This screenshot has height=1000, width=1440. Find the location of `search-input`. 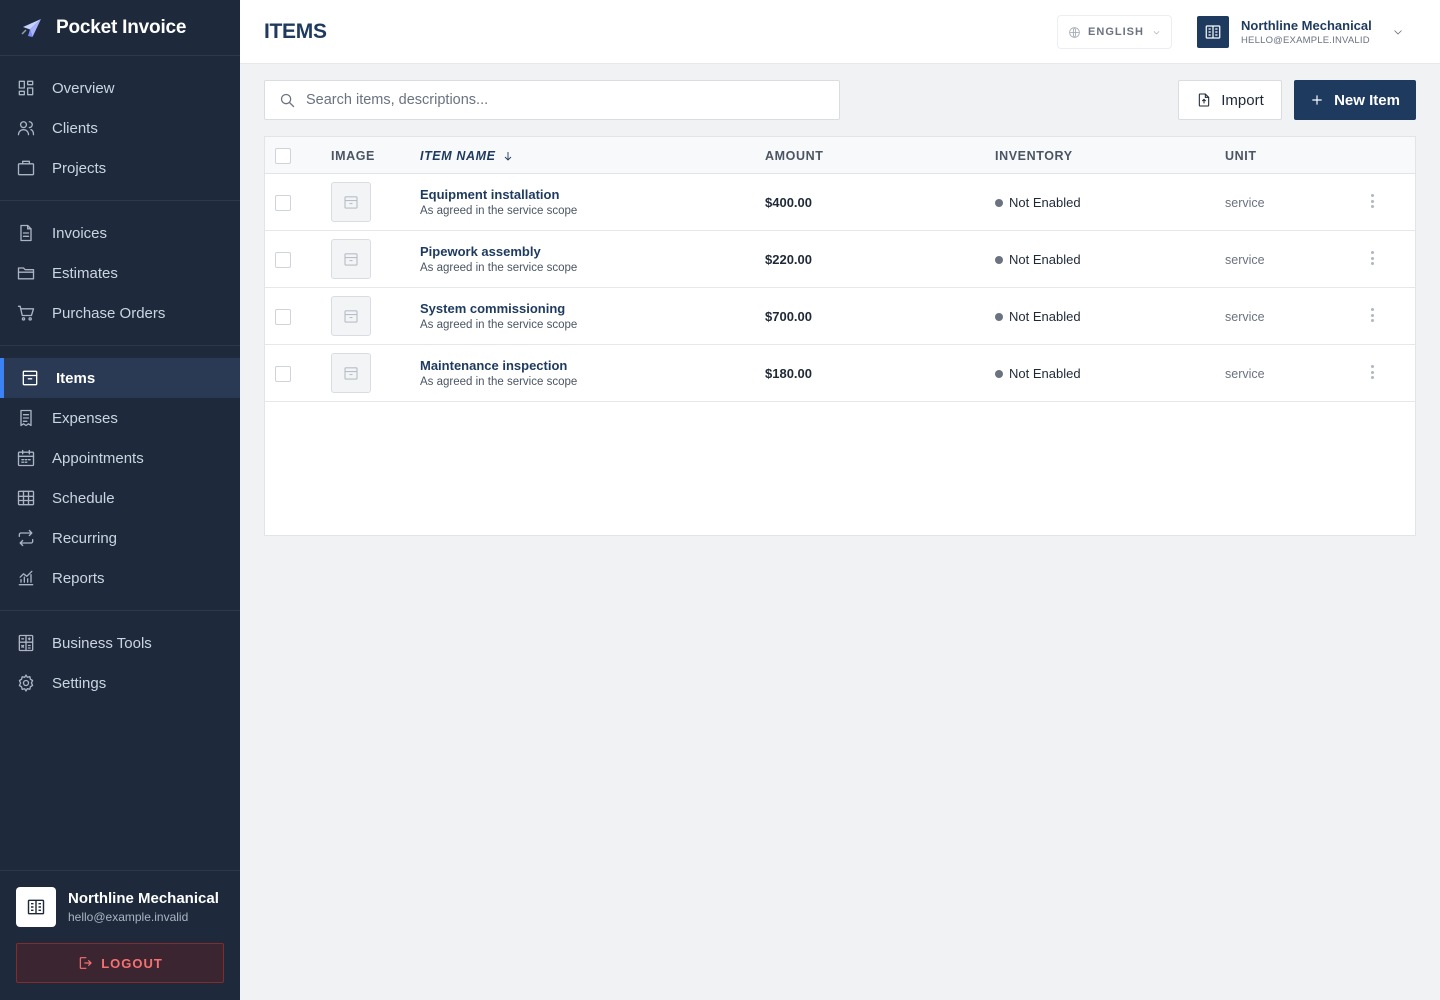

search-input is located at coordinates (556, 100).